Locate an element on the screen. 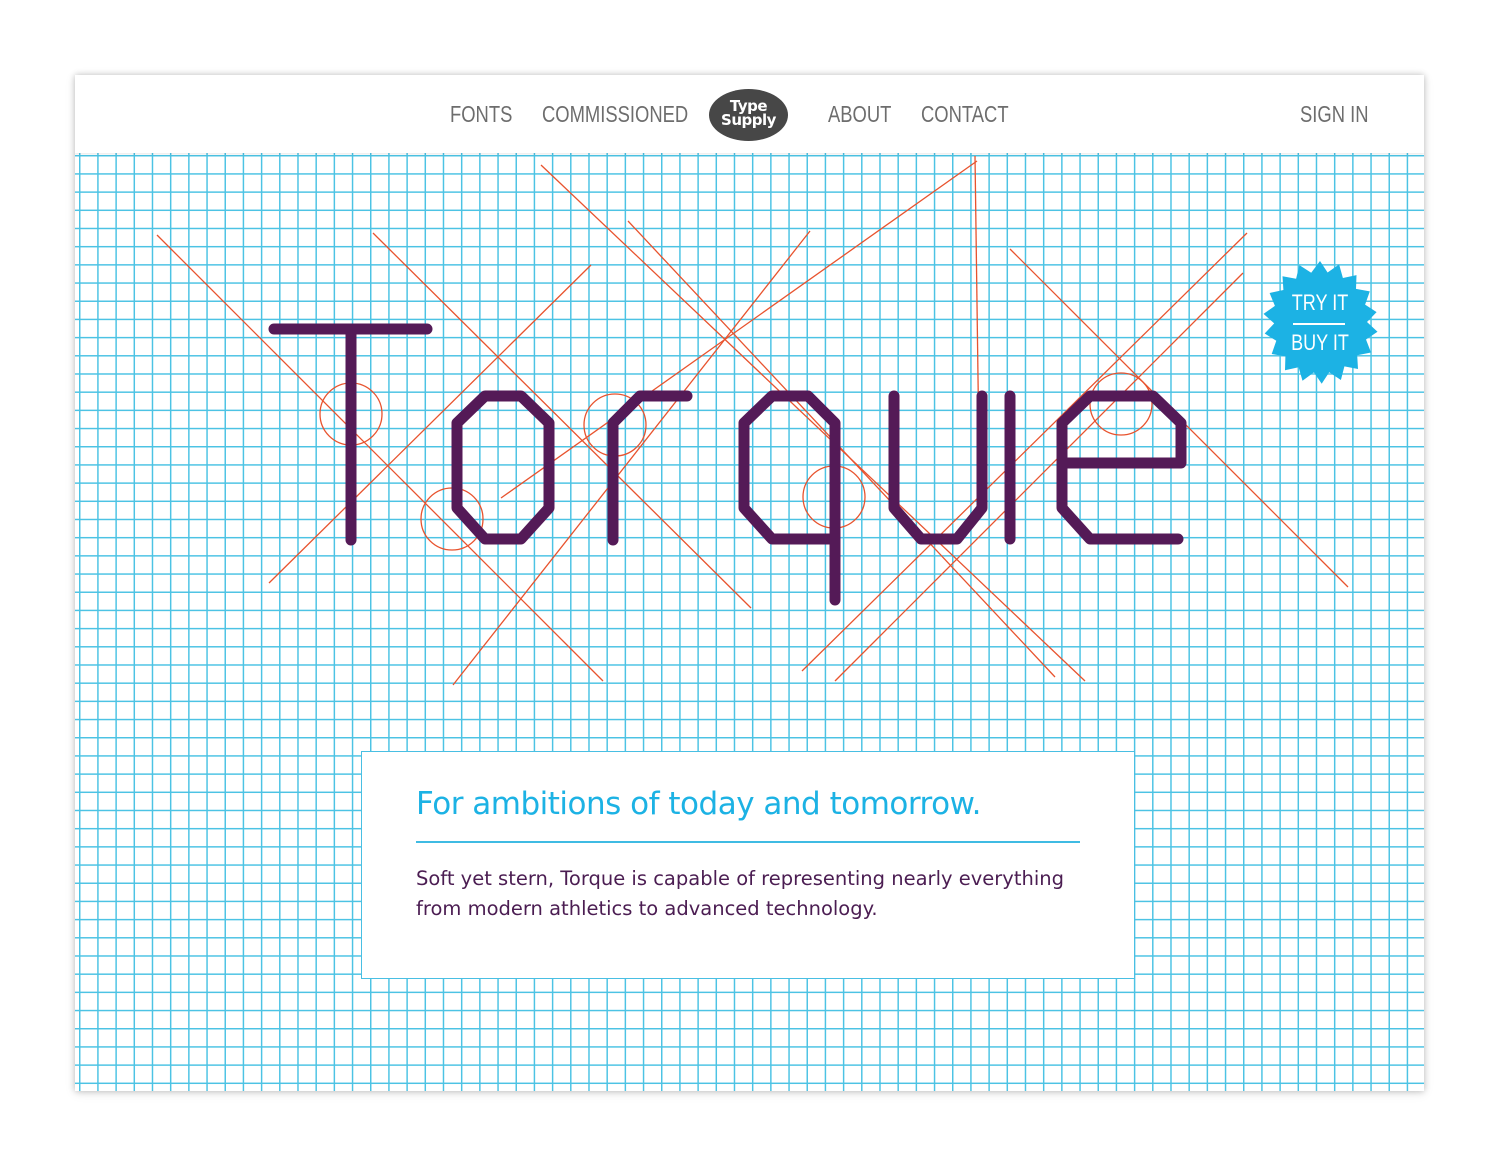 The width and height of the screenshot is (1500, 1168). starburst-icon is located at coordinates (1320, 322).